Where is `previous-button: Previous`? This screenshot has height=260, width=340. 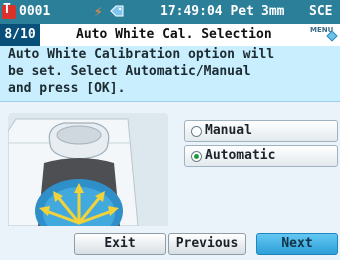
previous-button: Previous is located at coordinates (207, 244).